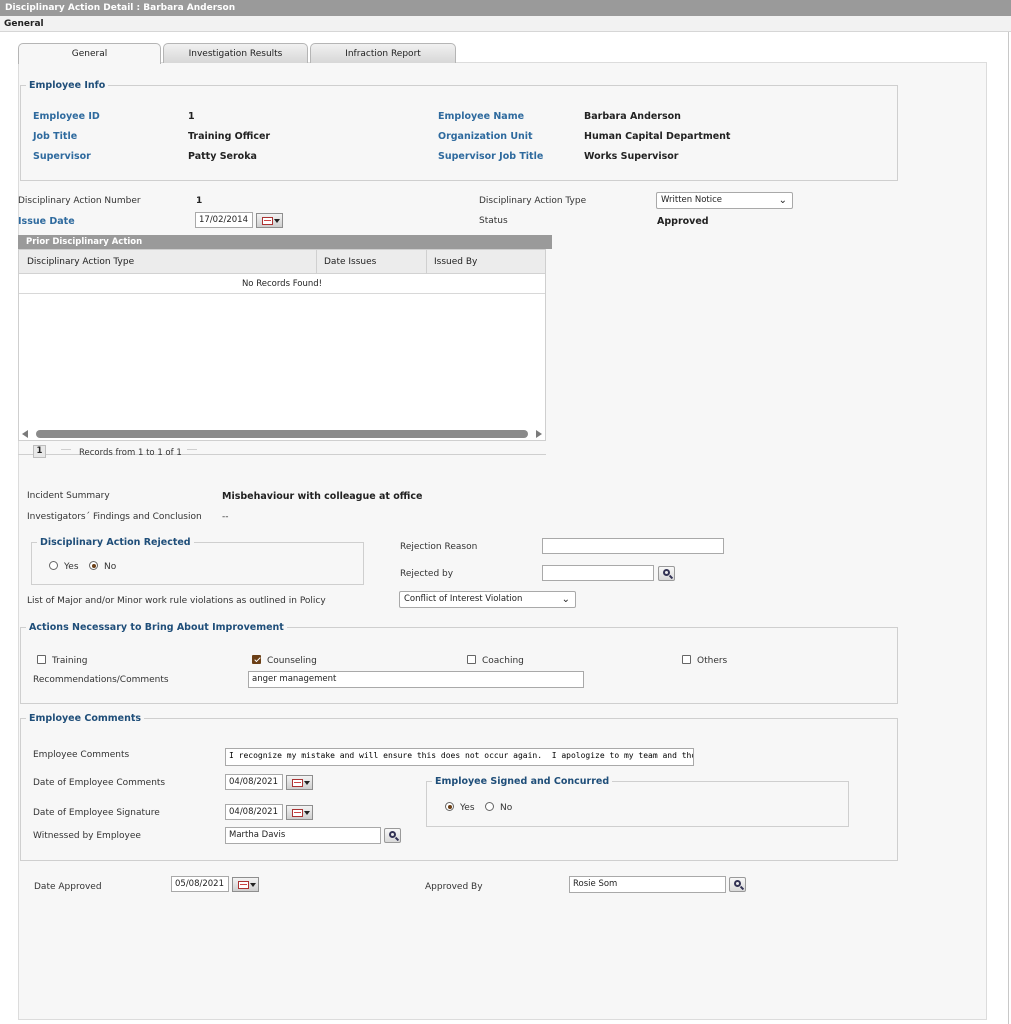  What do you see at coordinates (87, 836) in the screenshot?
I see `witnessed-label: Witnessed by Employee` at bounding box center [87, 836].